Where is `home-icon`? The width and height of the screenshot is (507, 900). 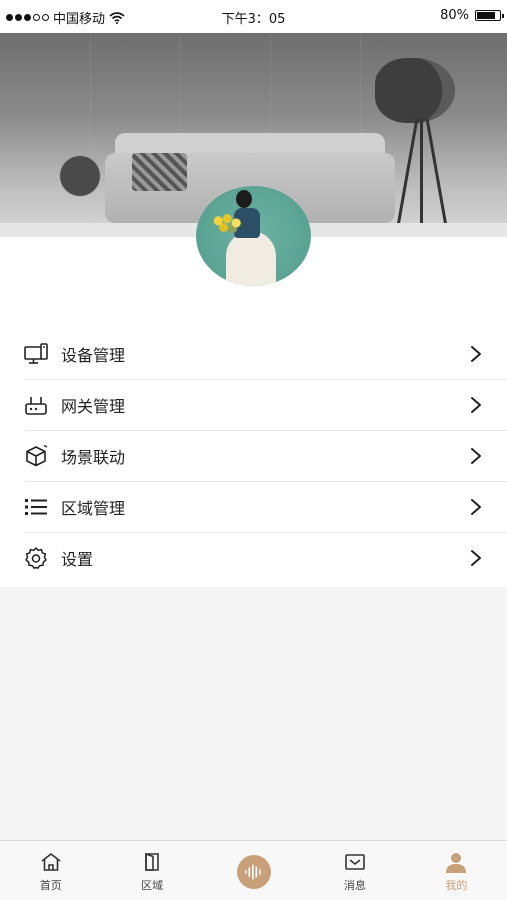
home-icon is located at coordinates (51, 862).